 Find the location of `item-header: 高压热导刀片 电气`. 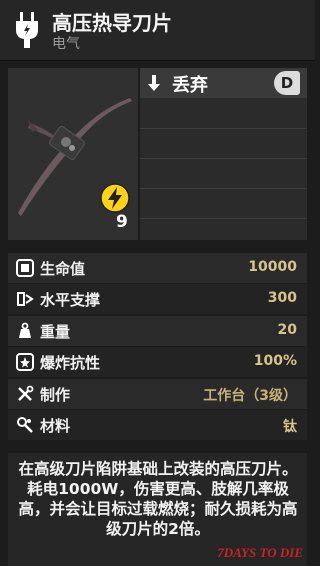

item-header: 高压热导刀片 电气 is located at coordinates (157, 30).